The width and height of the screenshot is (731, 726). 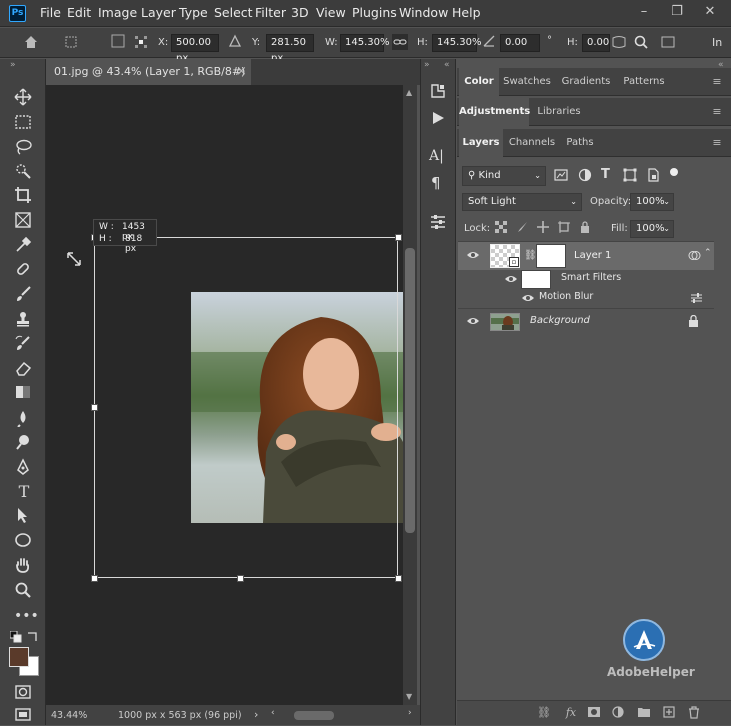 I want to click on checkbox-icon, so click(x=119, y=42).